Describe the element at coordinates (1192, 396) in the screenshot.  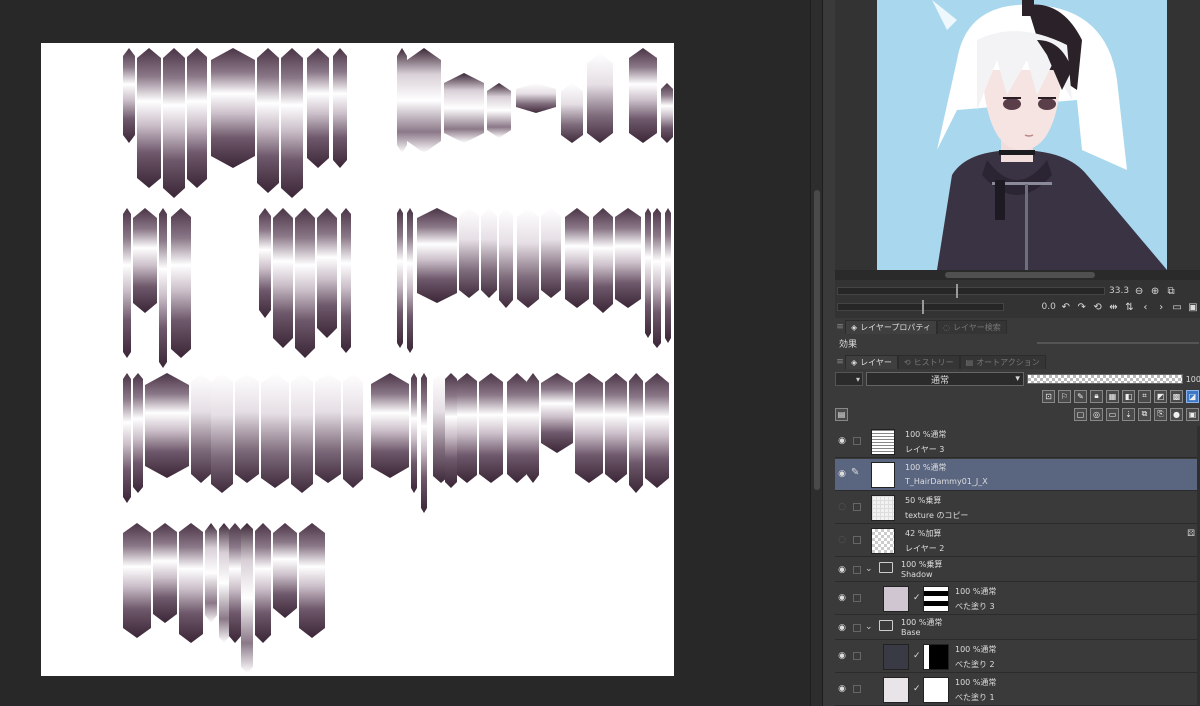
I see `layer-color-icon: ◪` at that location.